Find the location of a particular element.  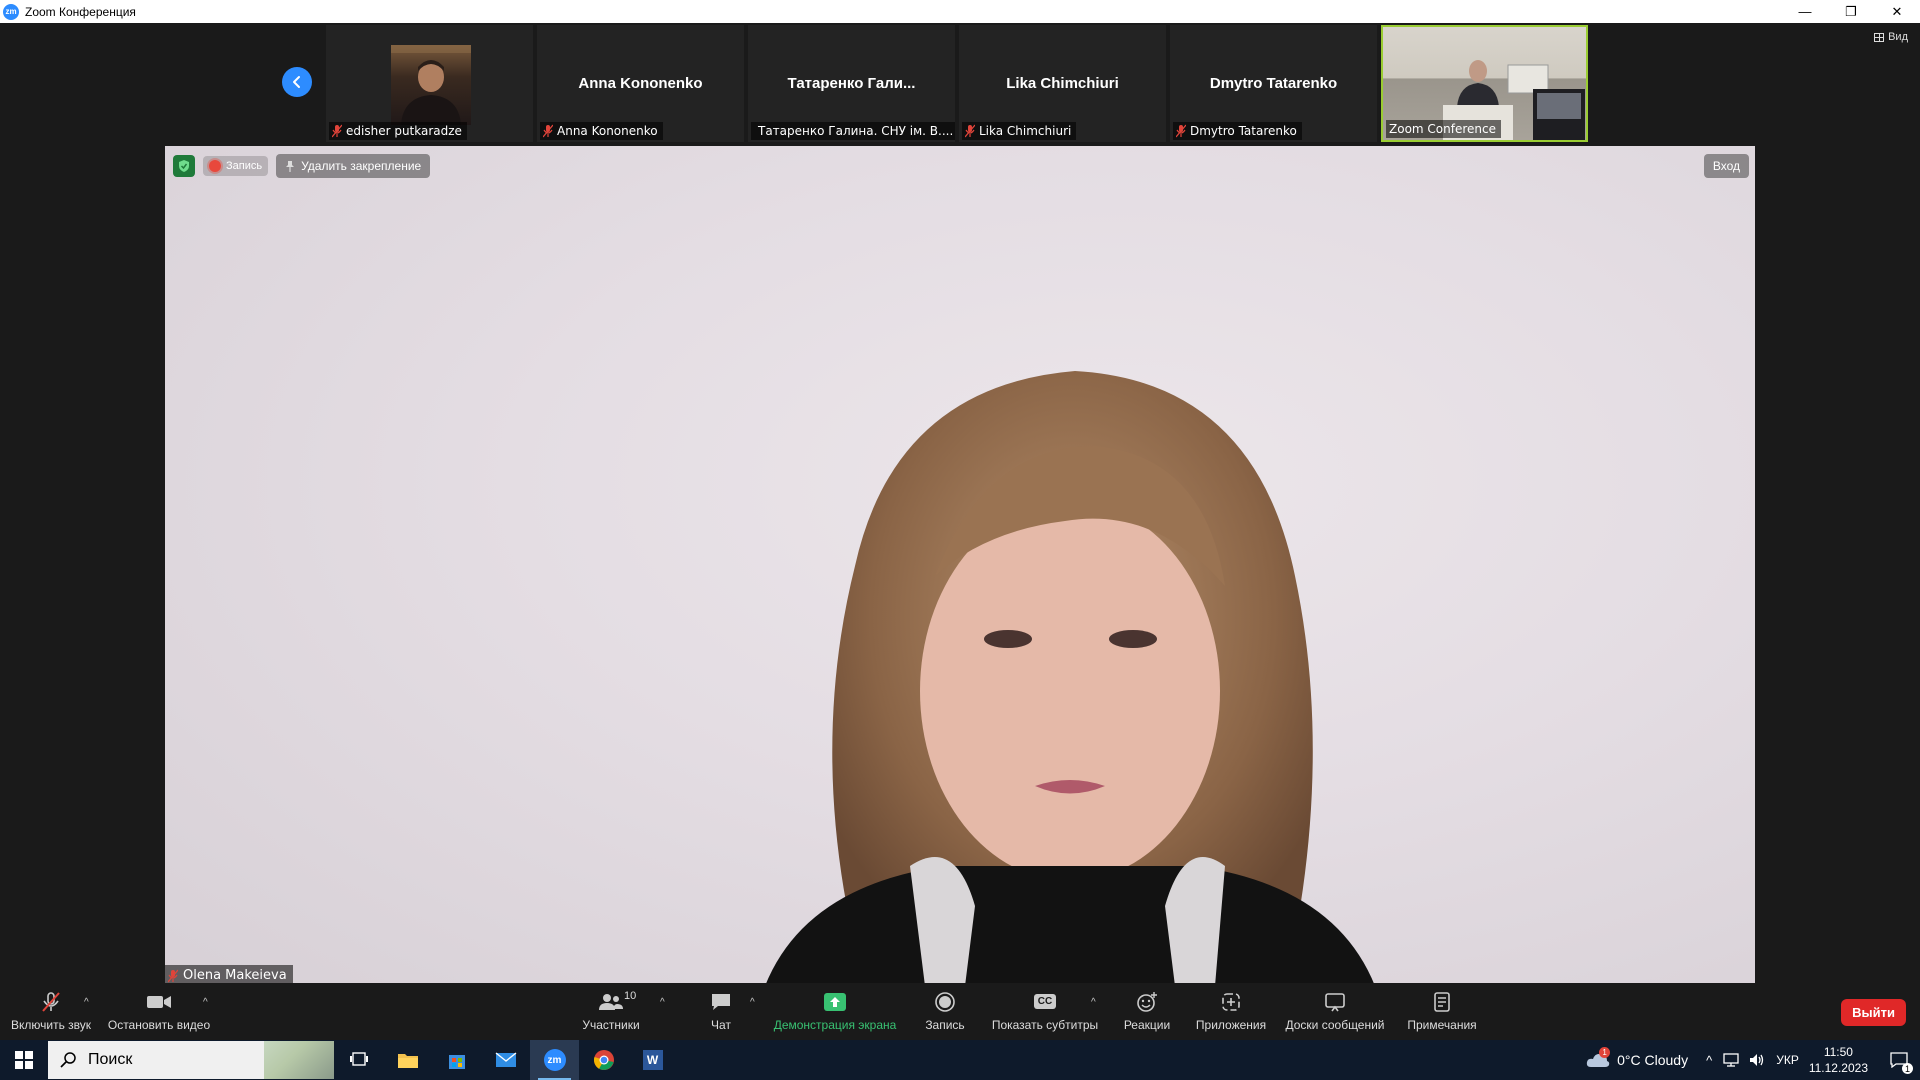

reactions-label: Реакции is located at coordinates (1147, 1024).